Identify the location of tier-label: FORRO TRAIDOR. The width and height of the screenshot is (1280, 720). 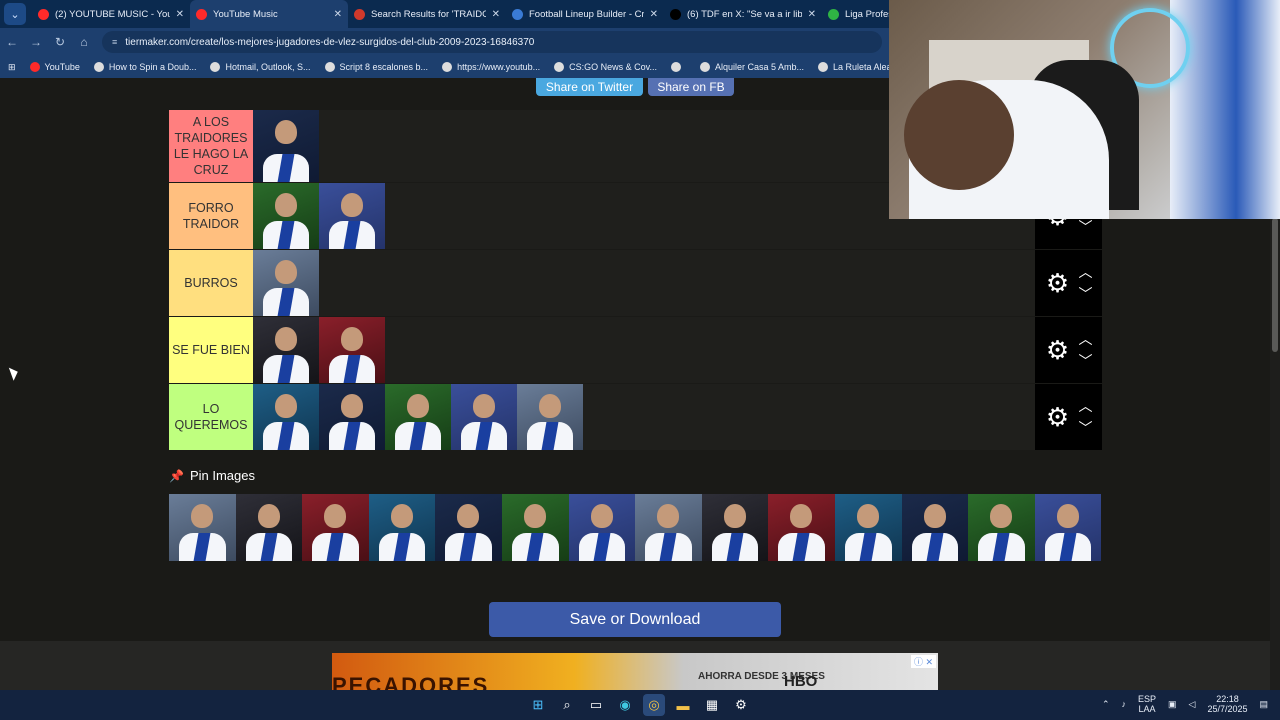
(211, 216).